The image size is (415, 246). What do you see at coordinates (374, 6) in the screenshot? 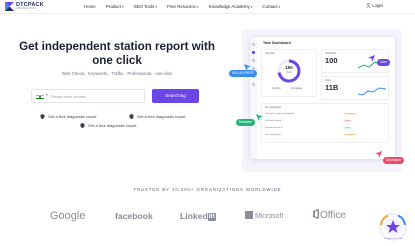
I see `login-link: Login` at bounding box center [374, 6].